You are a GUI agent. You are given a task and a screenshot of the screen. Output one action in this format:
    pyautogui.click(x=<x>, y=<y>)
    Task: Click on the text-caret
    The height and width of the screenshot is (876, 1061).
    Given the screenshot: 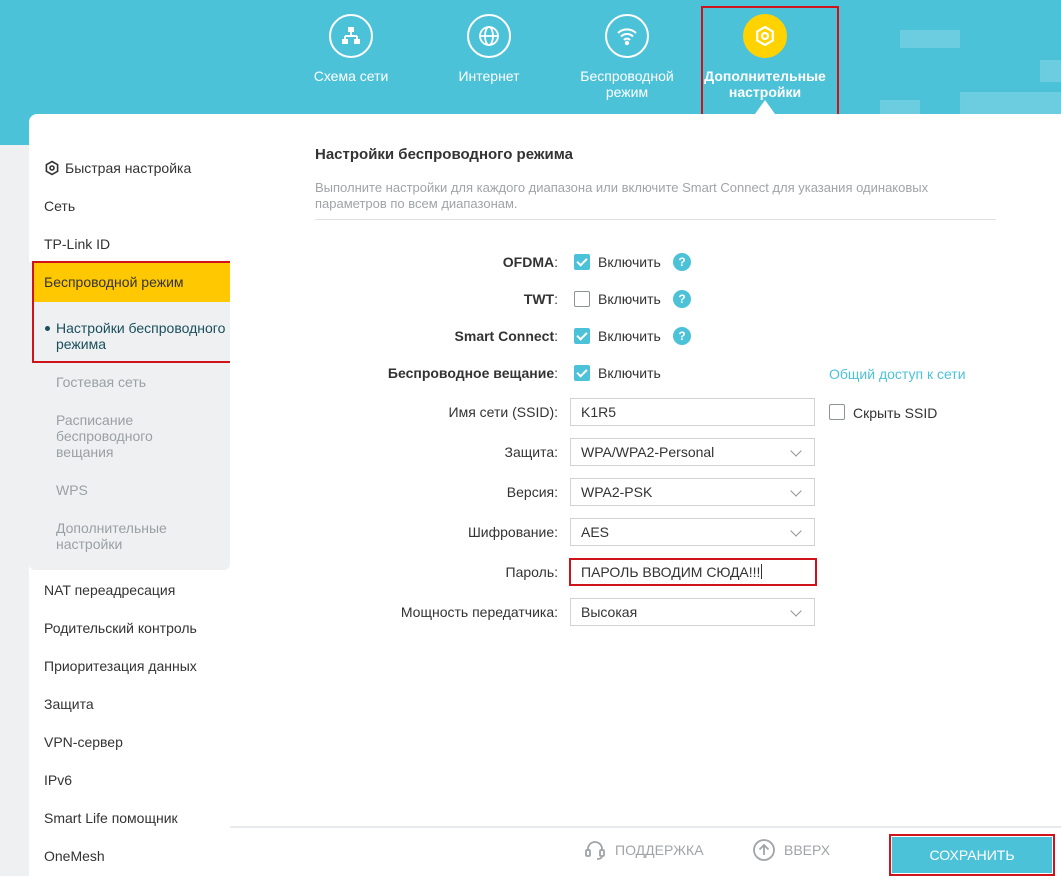 What is the action you would take?
    pyautogui.click(x=762, y=571)
    